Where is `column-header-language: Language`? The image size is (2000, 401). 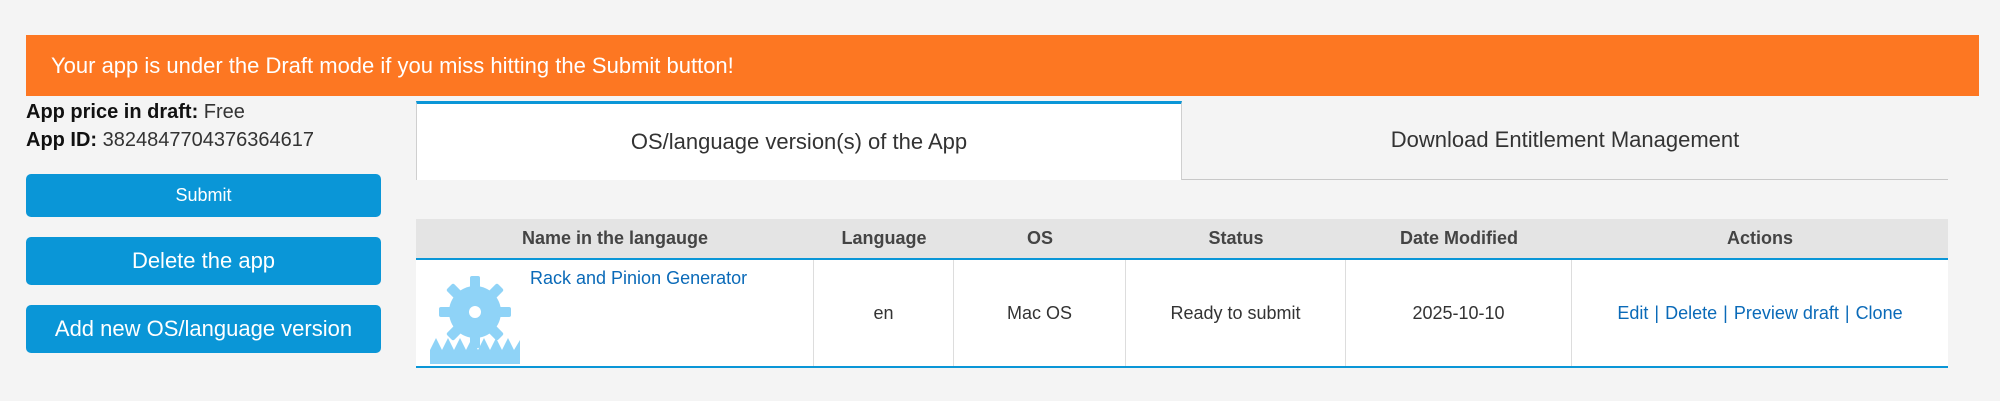 column-header-language: Language is located at coordinates (884, 238).